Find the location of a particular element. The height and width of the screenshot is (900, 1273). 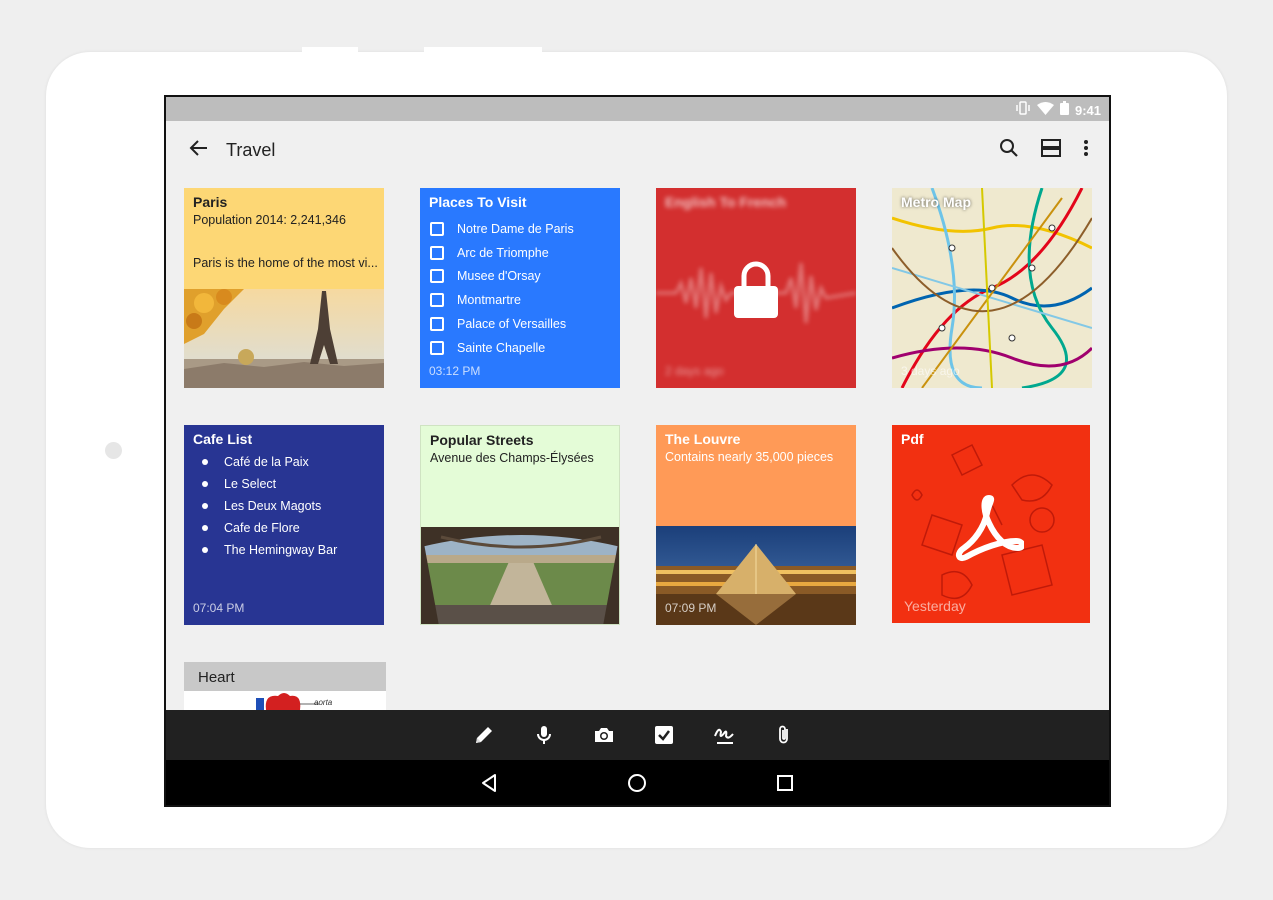

list-item-label: Les Deux Magots is located at coordinates (273, 506).